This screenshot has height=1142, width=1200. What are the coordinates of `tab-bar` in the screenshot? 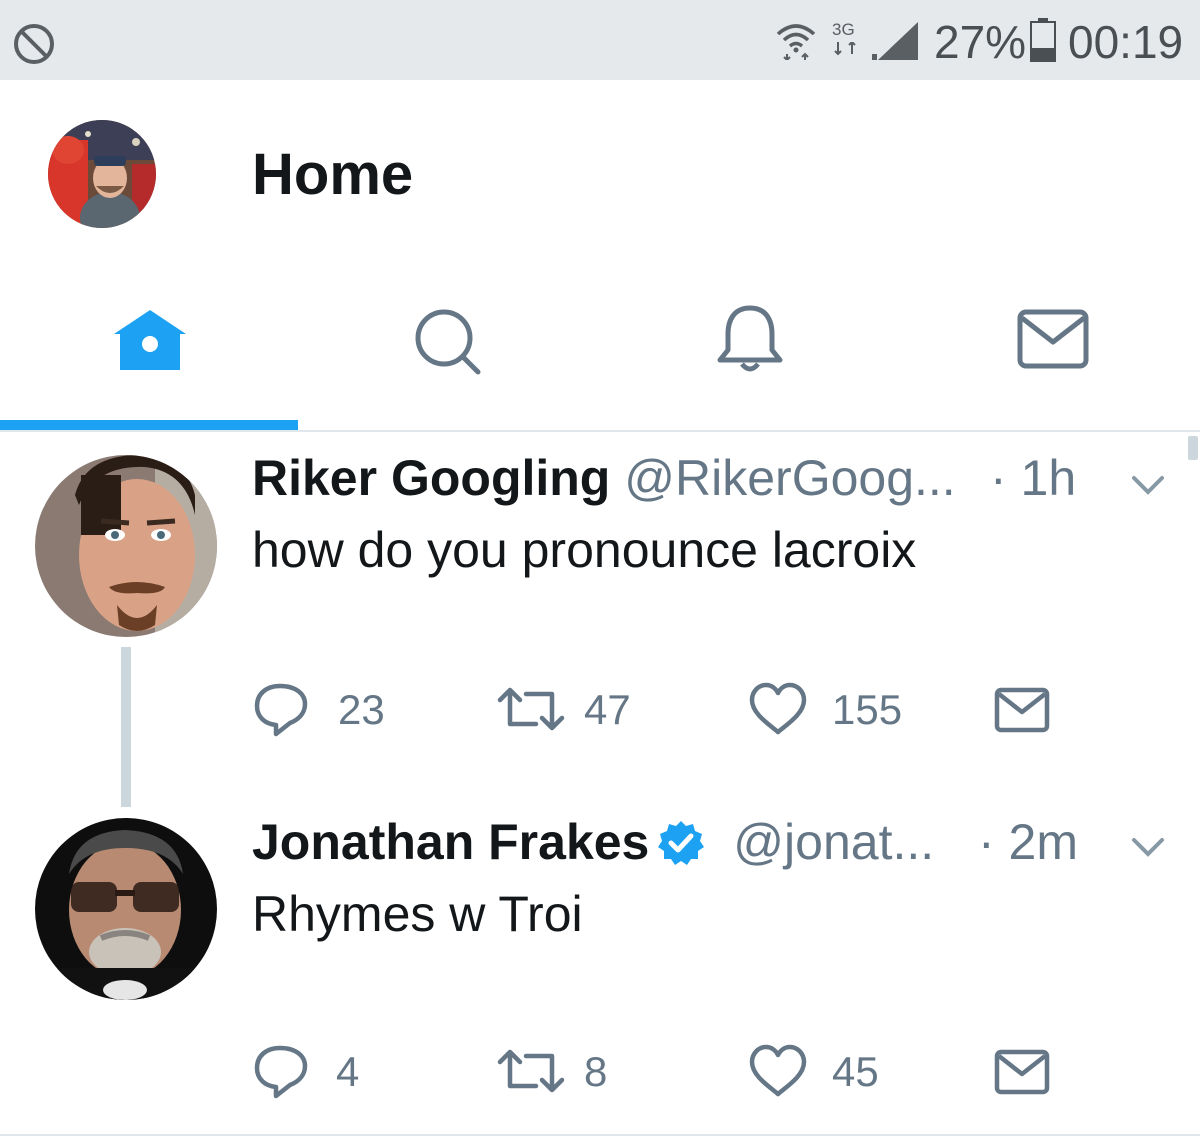 It's located at (600, 351).